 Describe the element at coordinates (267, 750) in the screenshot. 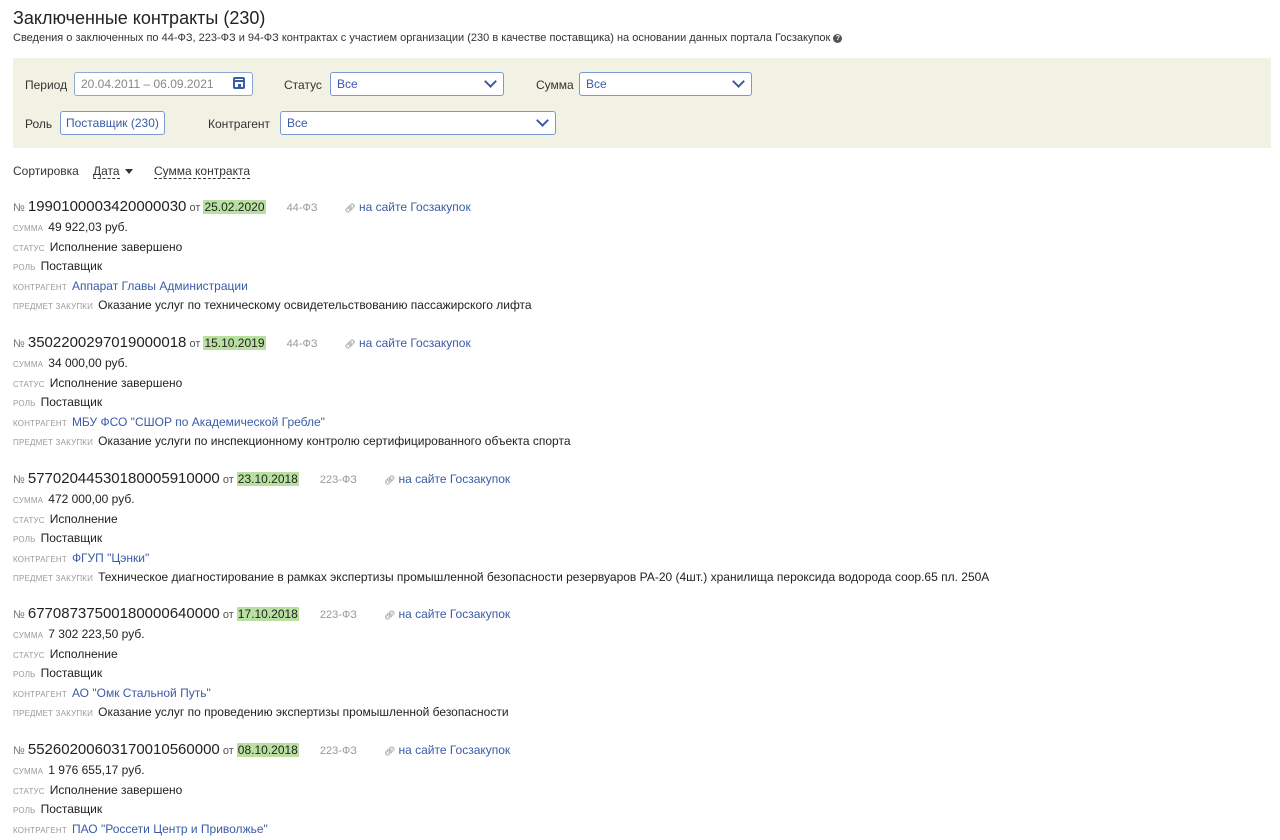

I see `contract-date: 08.10.2018` at that location.